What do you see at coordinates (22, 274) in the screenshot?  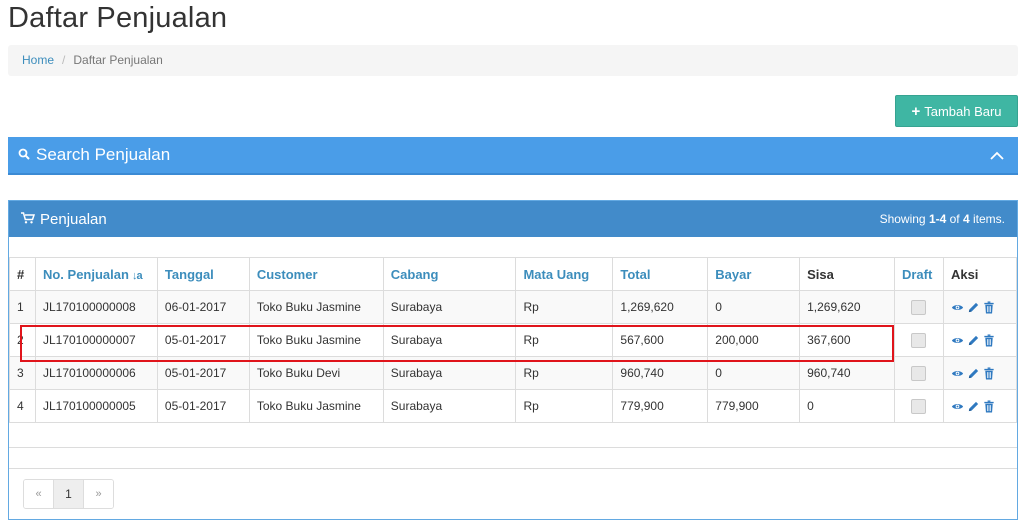 I see `header-number: #` at bounding box center [22, 274].